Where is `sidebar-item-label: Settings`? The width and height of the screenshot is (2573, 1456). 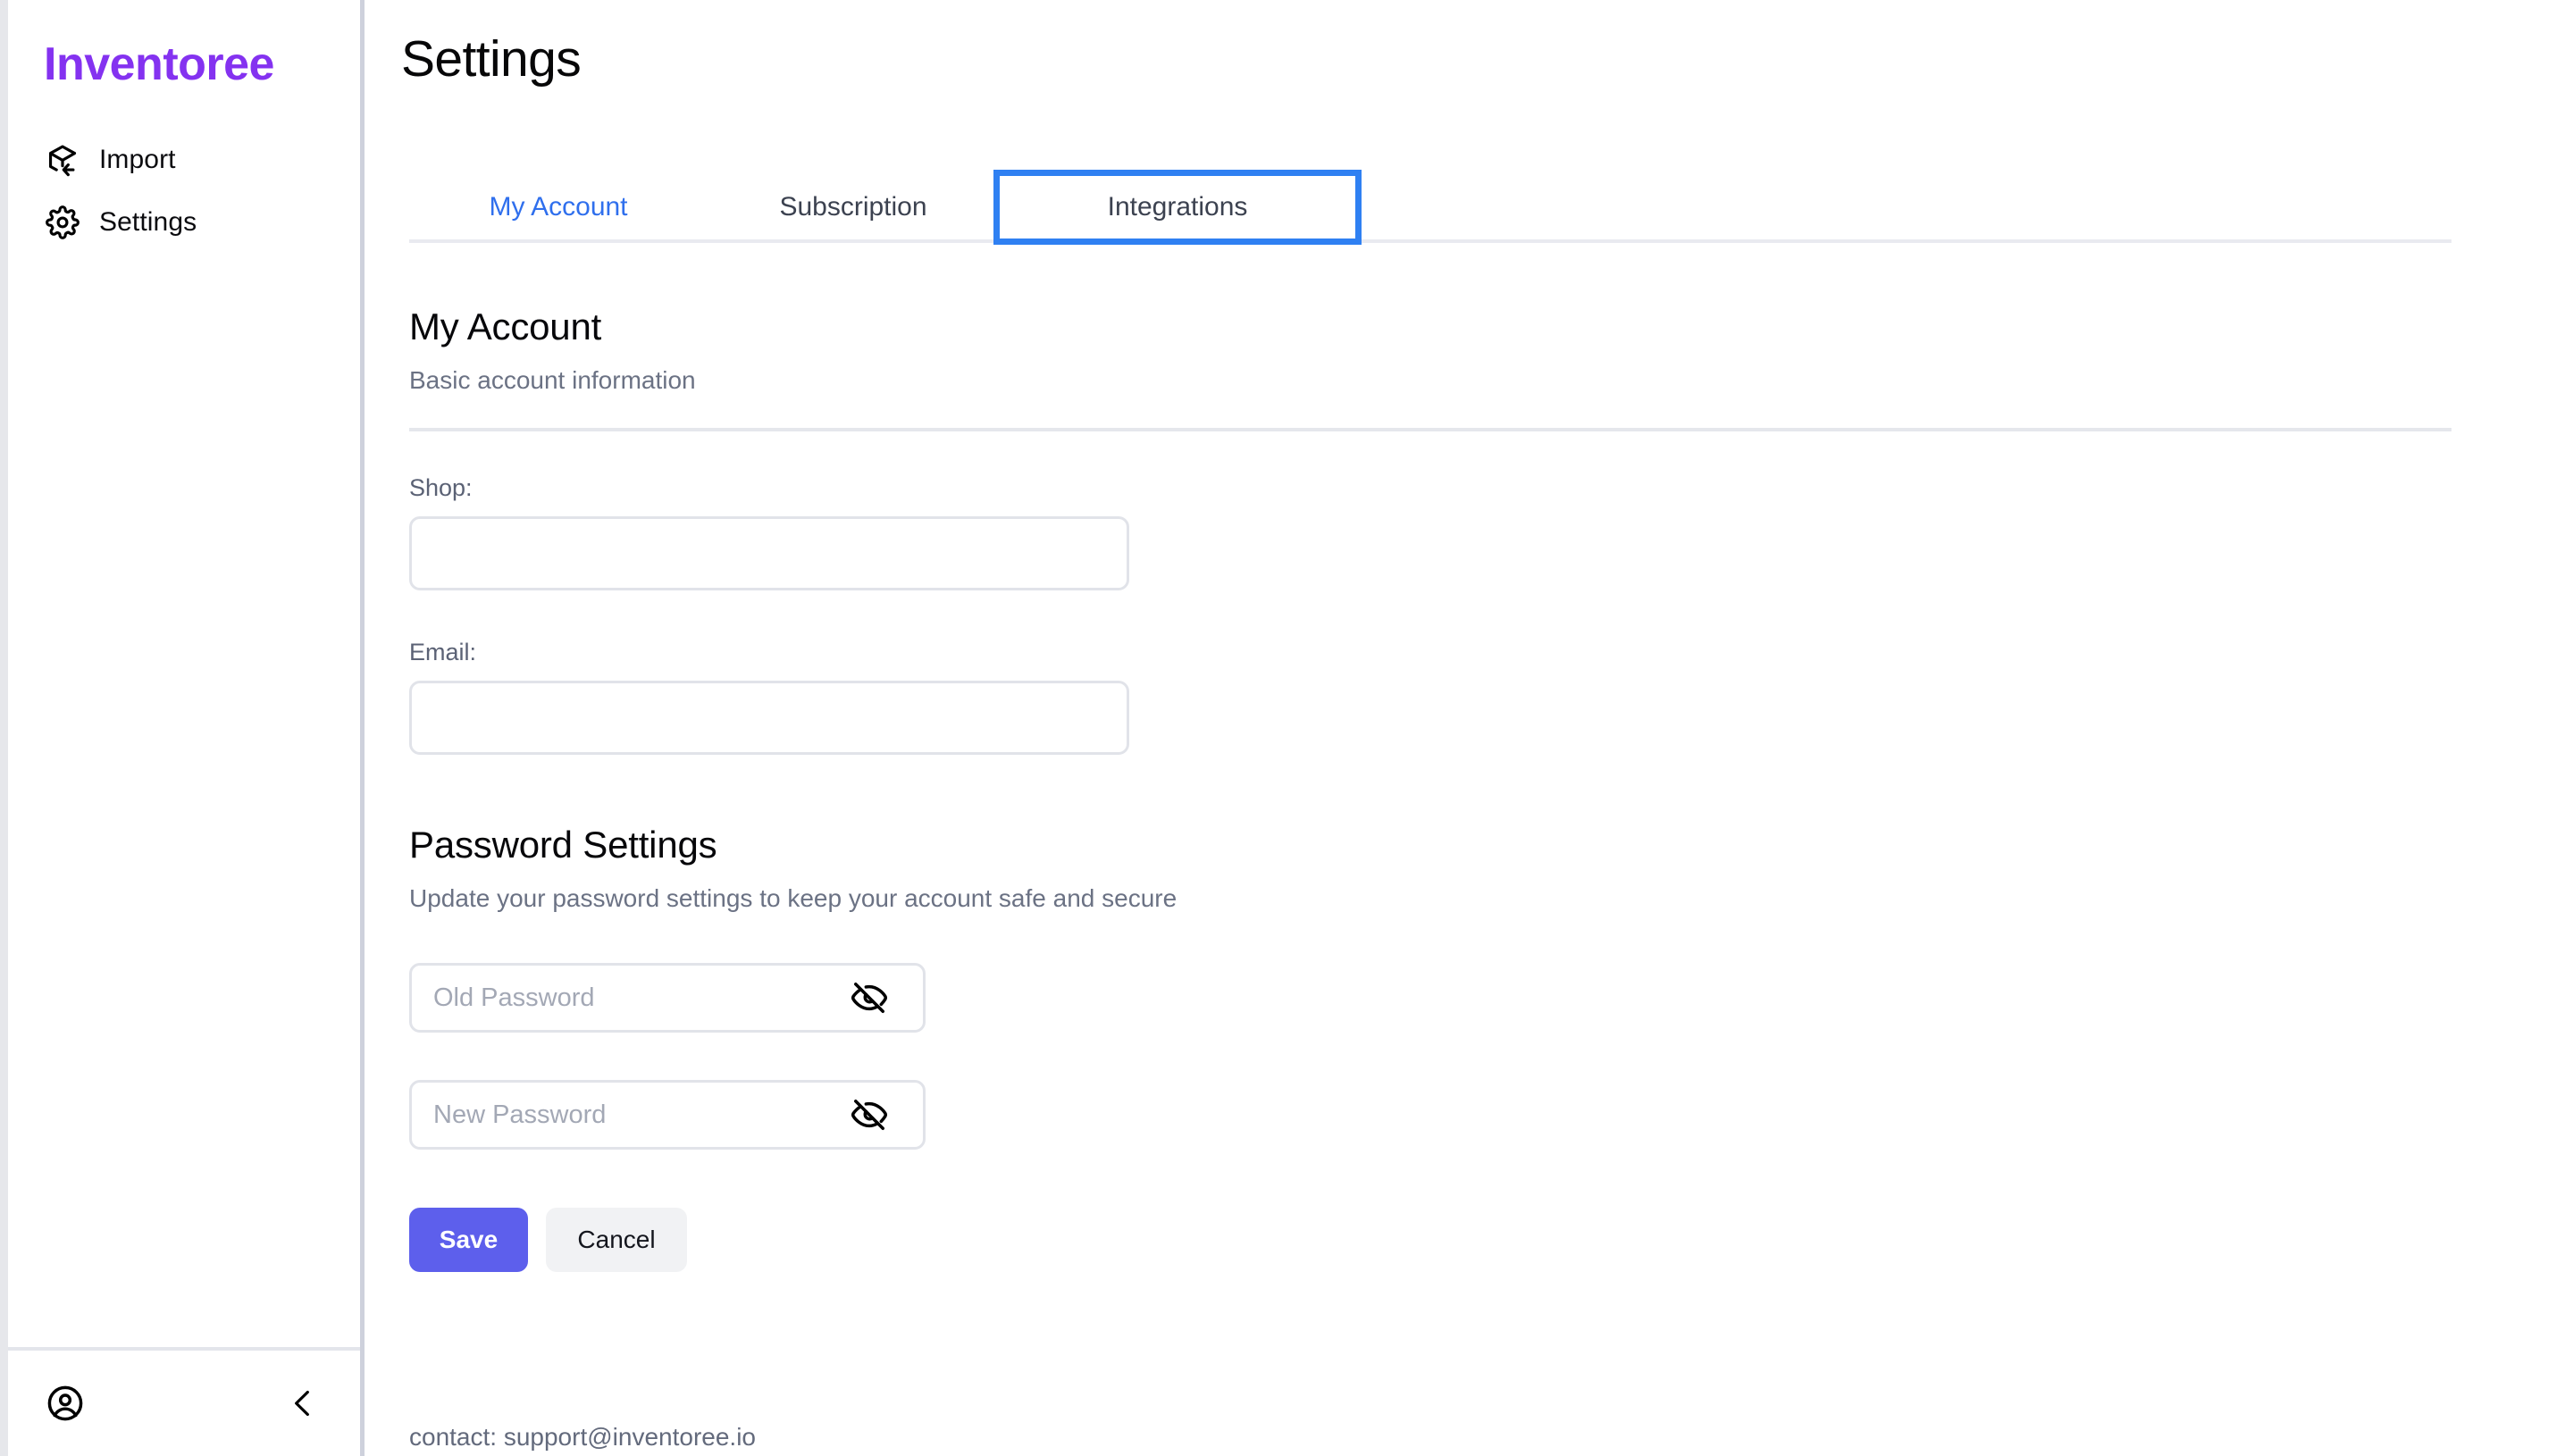 sidebar-item-label: Settings is located at coordinates (148, 222).